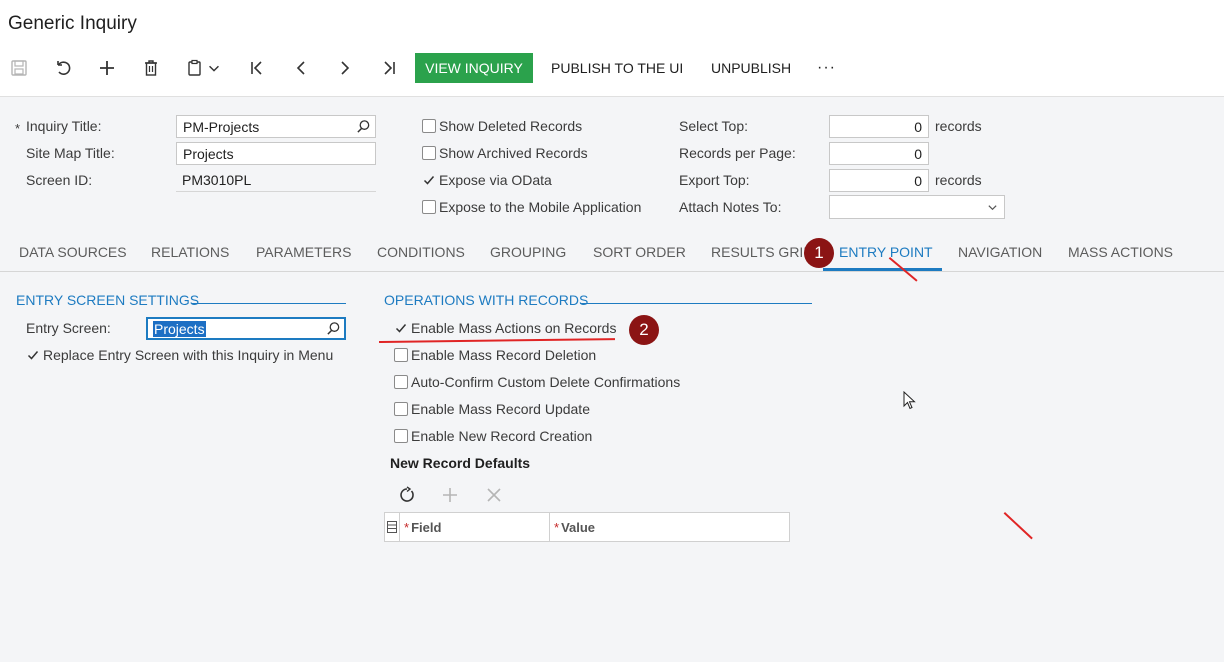  What do you see at coordinates (879, 126) in the screenshot?
I see `select-top-input: 0` at bounding box center [879, 126].